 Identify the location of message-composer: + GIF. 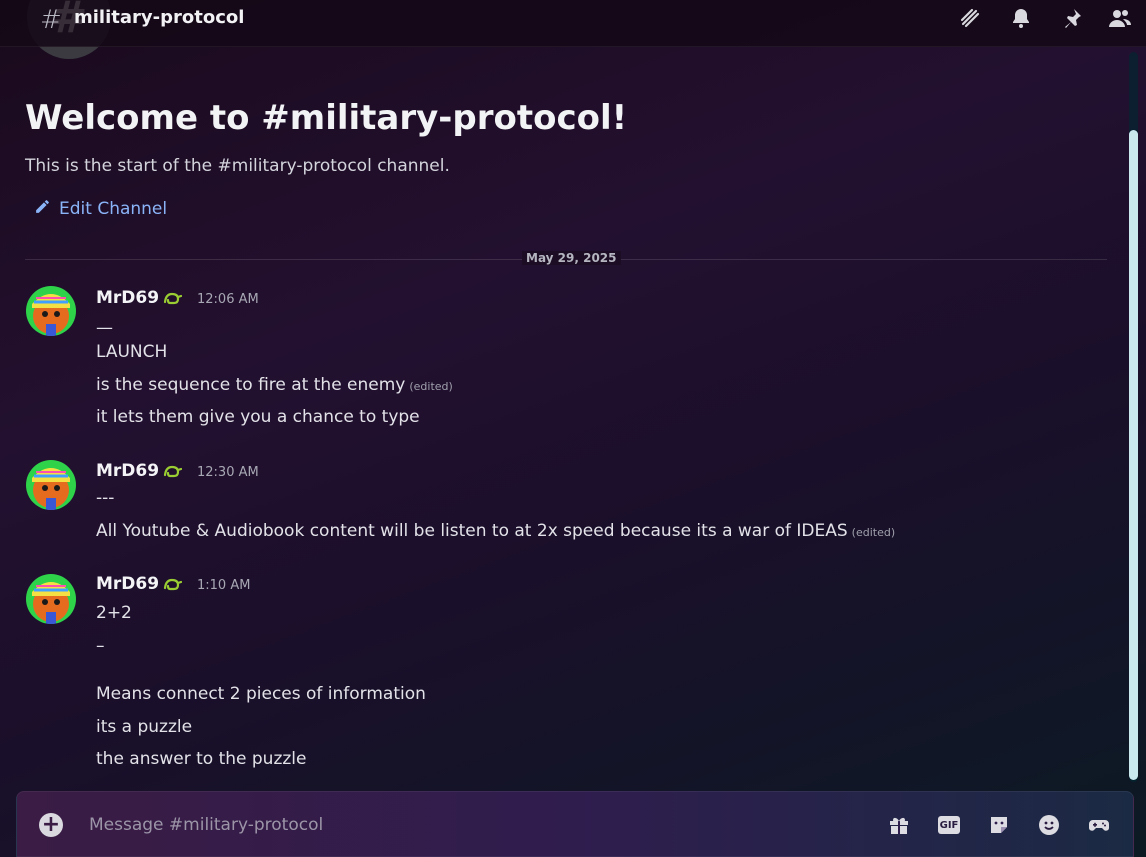
(575, 824).